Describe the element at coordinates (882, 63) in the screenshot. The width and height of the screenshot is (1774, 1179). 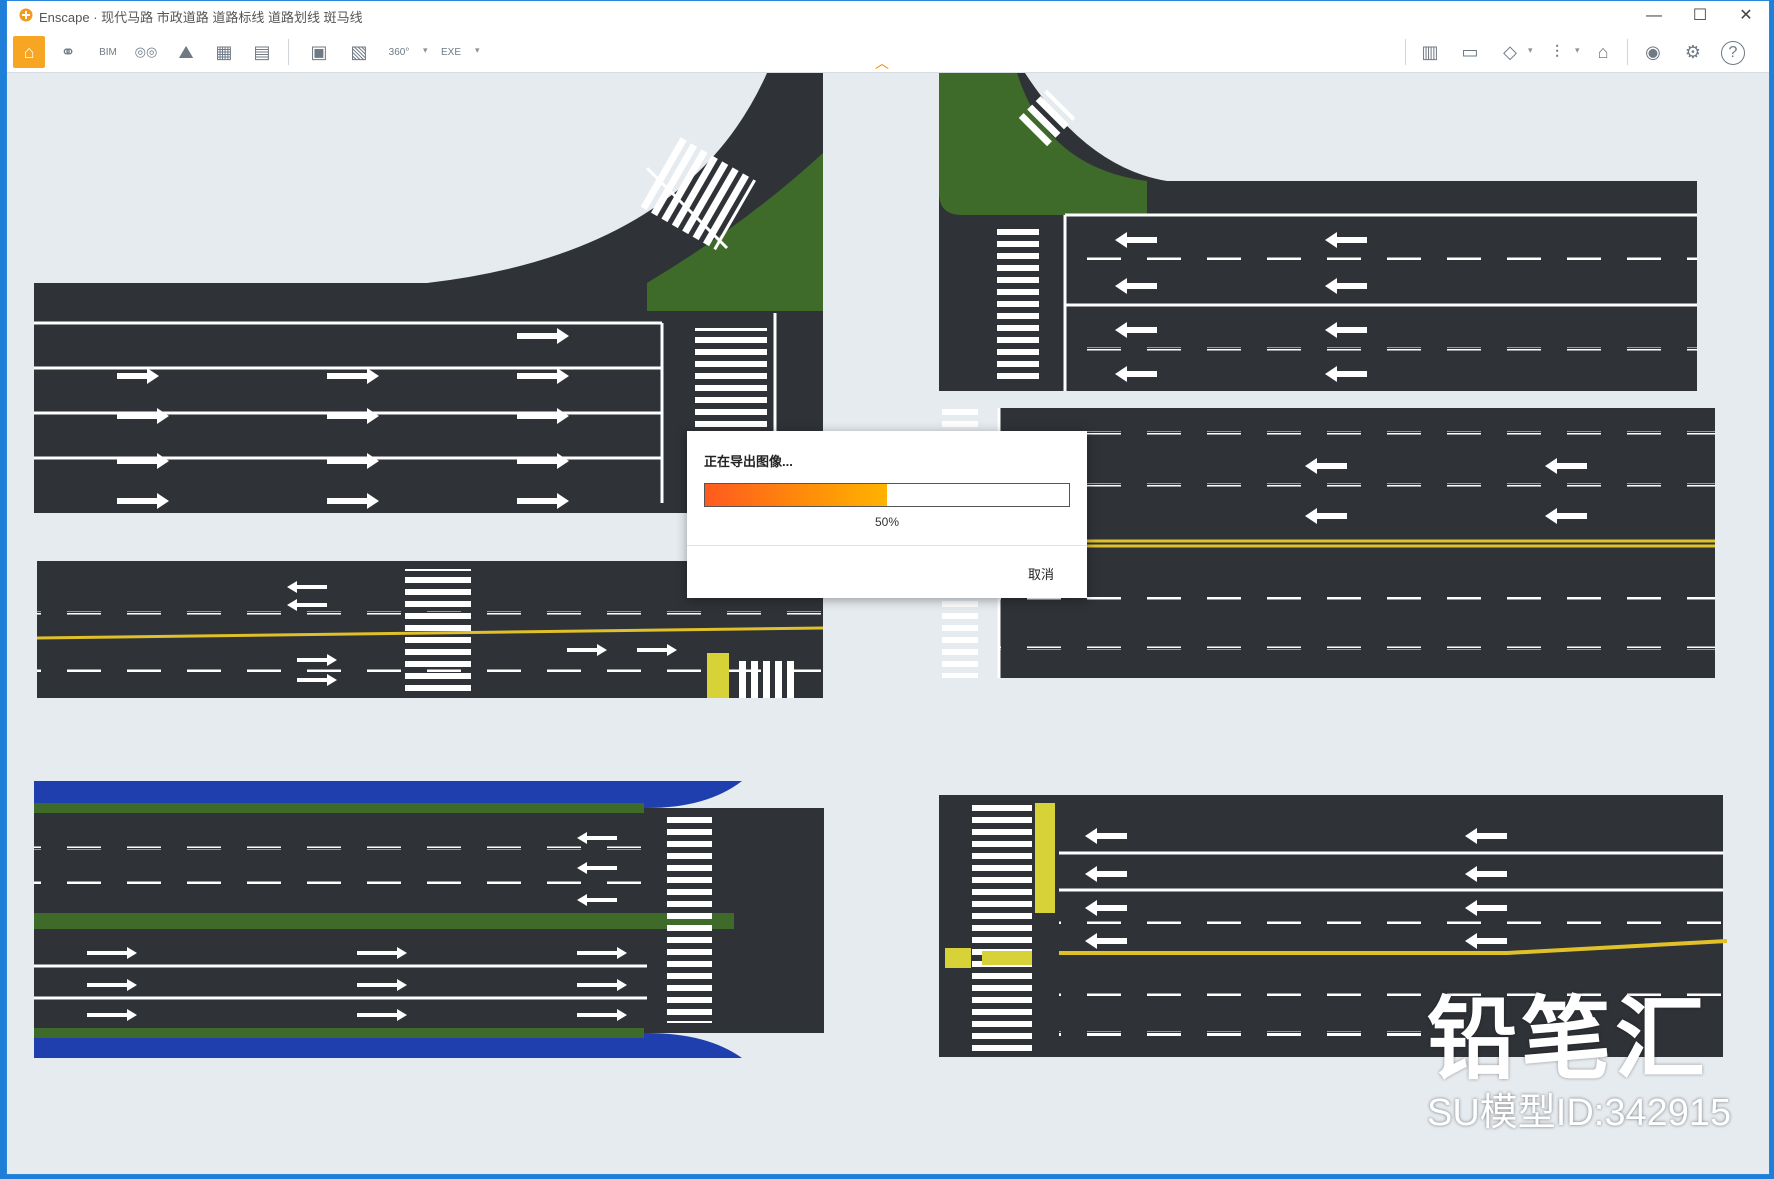
I see `collapse-toolbar-icon: ︿` at that location.